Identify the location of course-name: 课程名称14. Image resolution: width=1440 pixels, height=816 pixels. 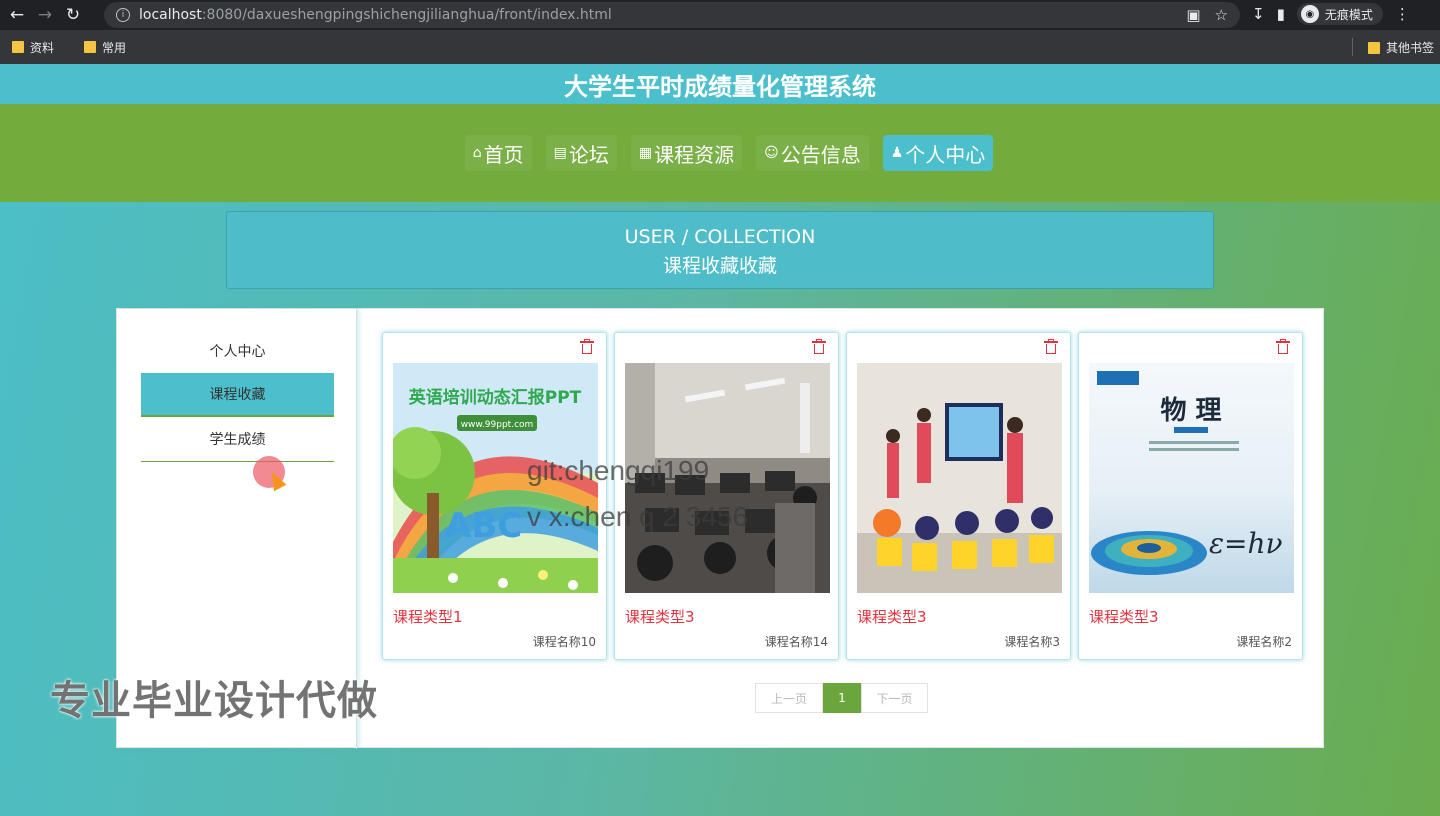
(796, 642).